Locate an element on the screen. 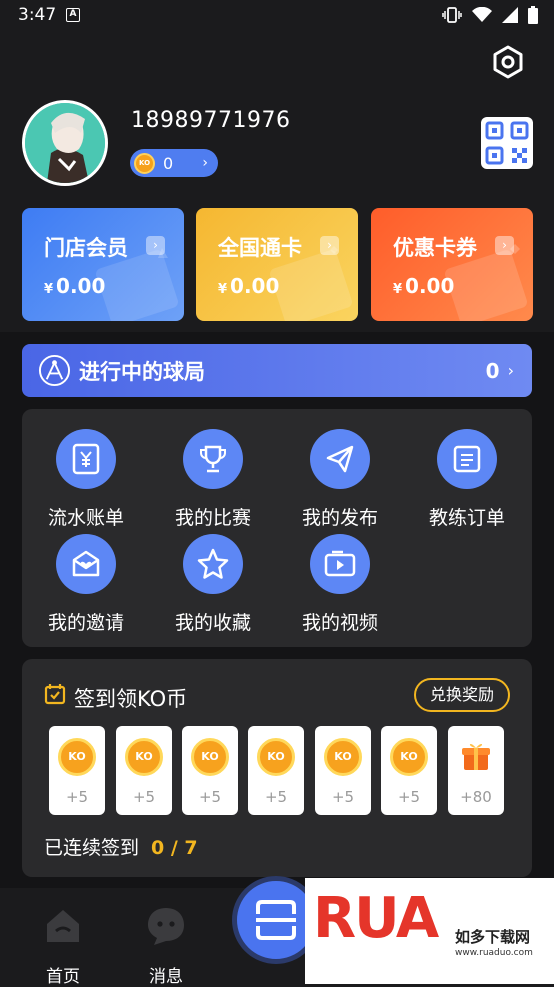  avatar is located at coordinates (65, 143).